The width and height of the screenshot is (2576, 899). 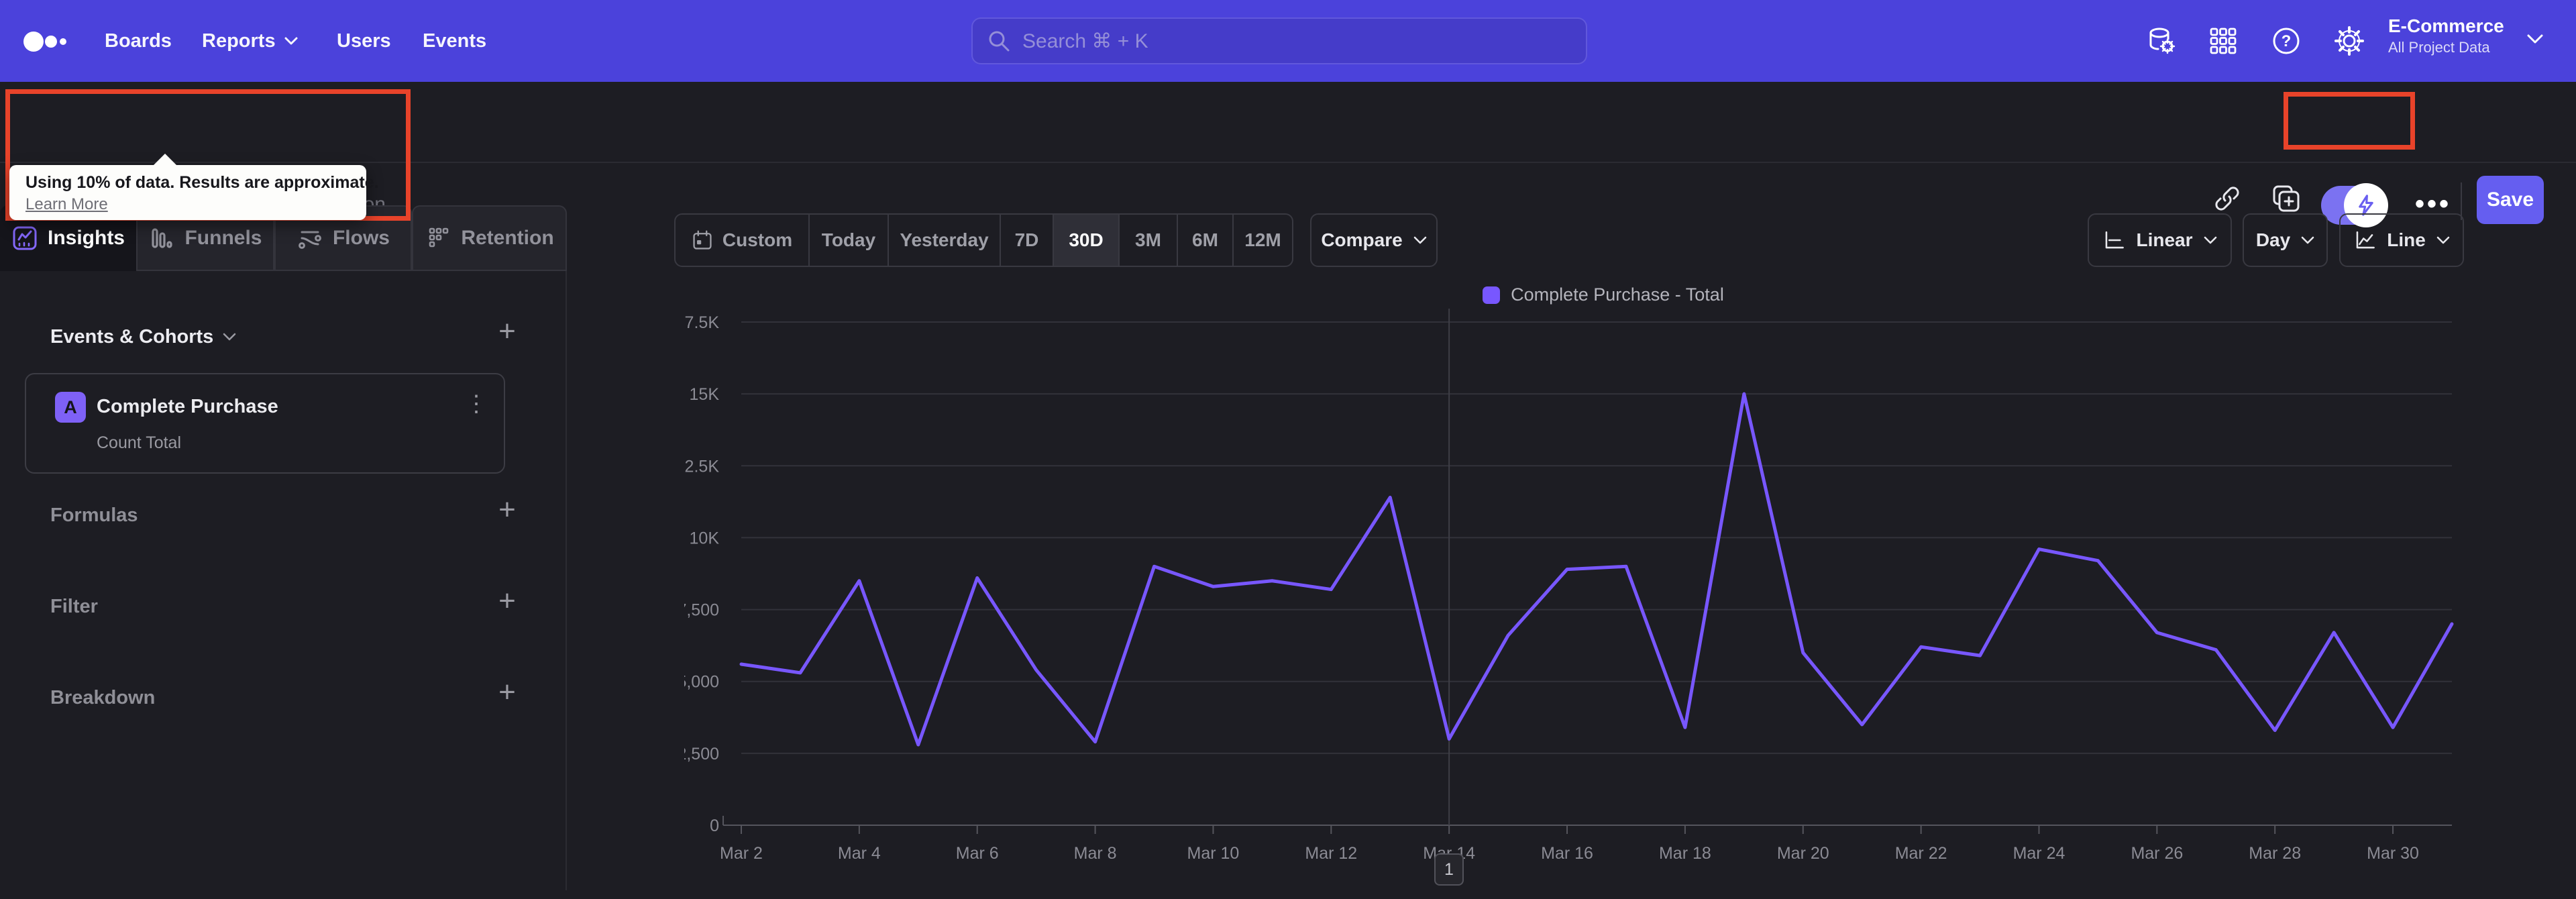 What do you see at coordinates (714, 826) in the screenshot?
I see `svg-text: 0` at bounding box center [714, 826].